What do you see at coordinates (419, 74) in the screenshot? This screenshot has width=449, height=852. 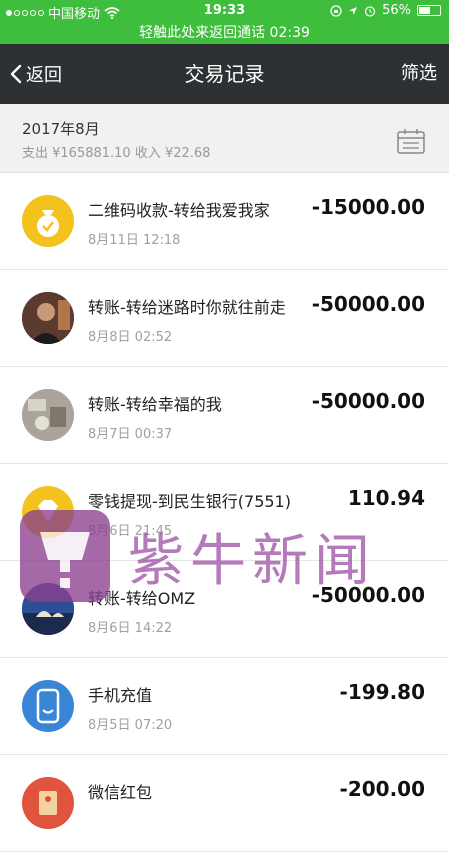 I see `filter-button: 筛选` at bounding box center [419, 74].